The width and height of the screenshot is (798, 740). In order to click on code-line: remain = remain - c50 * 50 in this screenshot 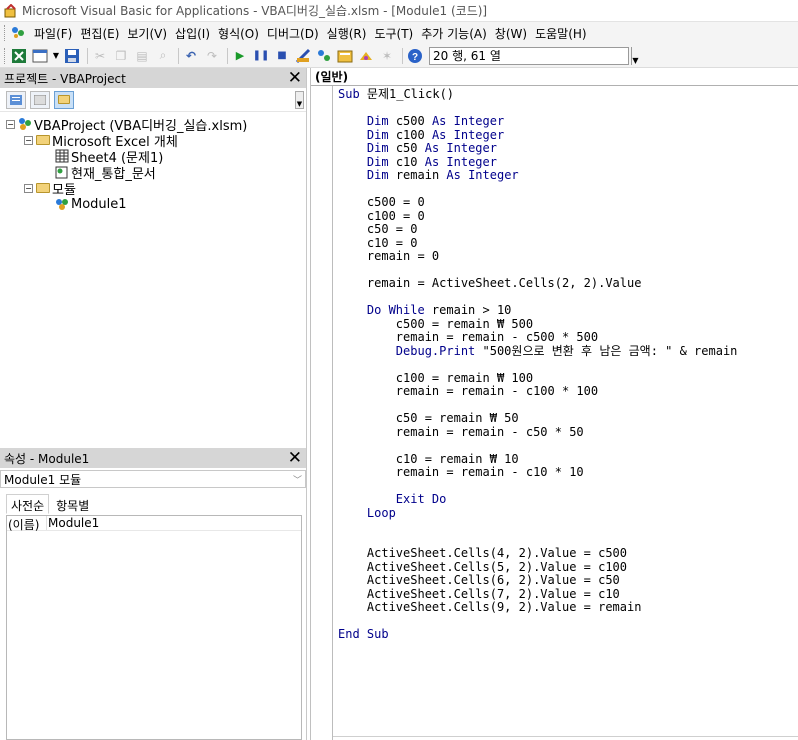, I will do `click(568, 432)`.